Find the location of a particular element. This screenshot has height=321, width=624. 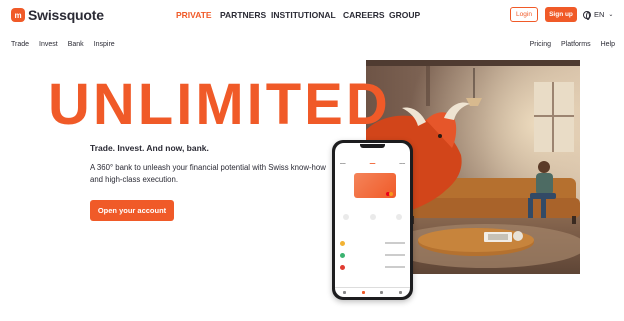

sub-nav-left: Trade Invest Bank Inspire is located at coordinates (63, 44).